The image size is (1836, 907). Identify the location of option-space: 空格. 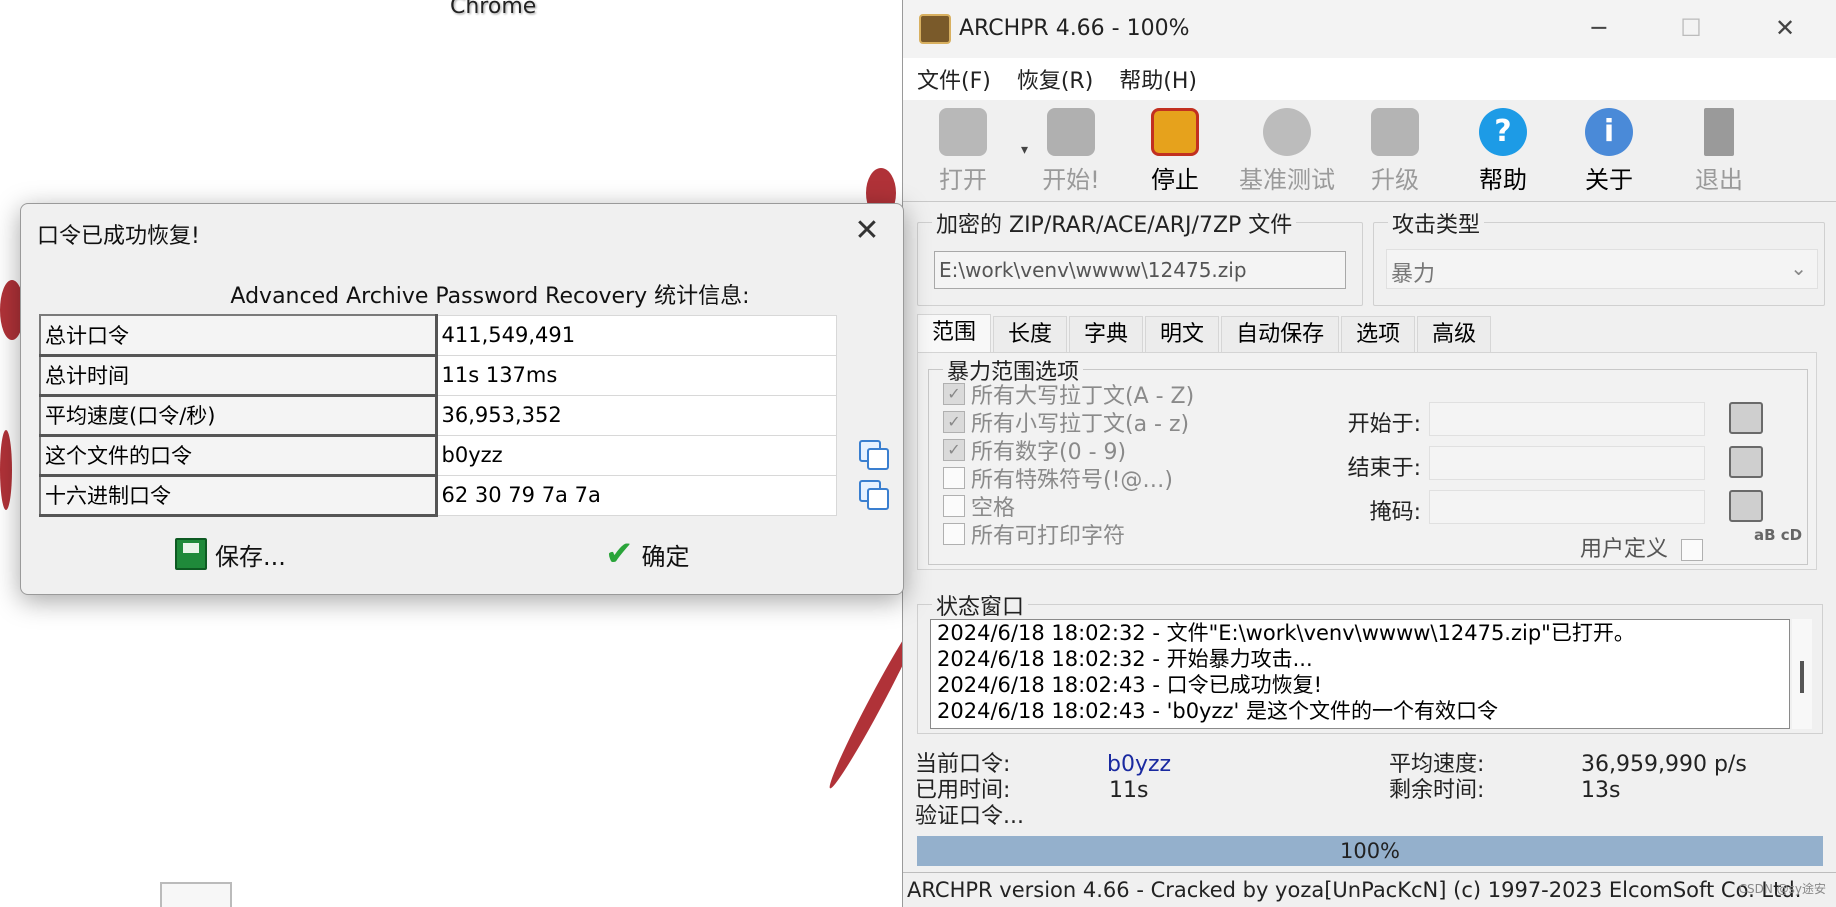
(979, 506).